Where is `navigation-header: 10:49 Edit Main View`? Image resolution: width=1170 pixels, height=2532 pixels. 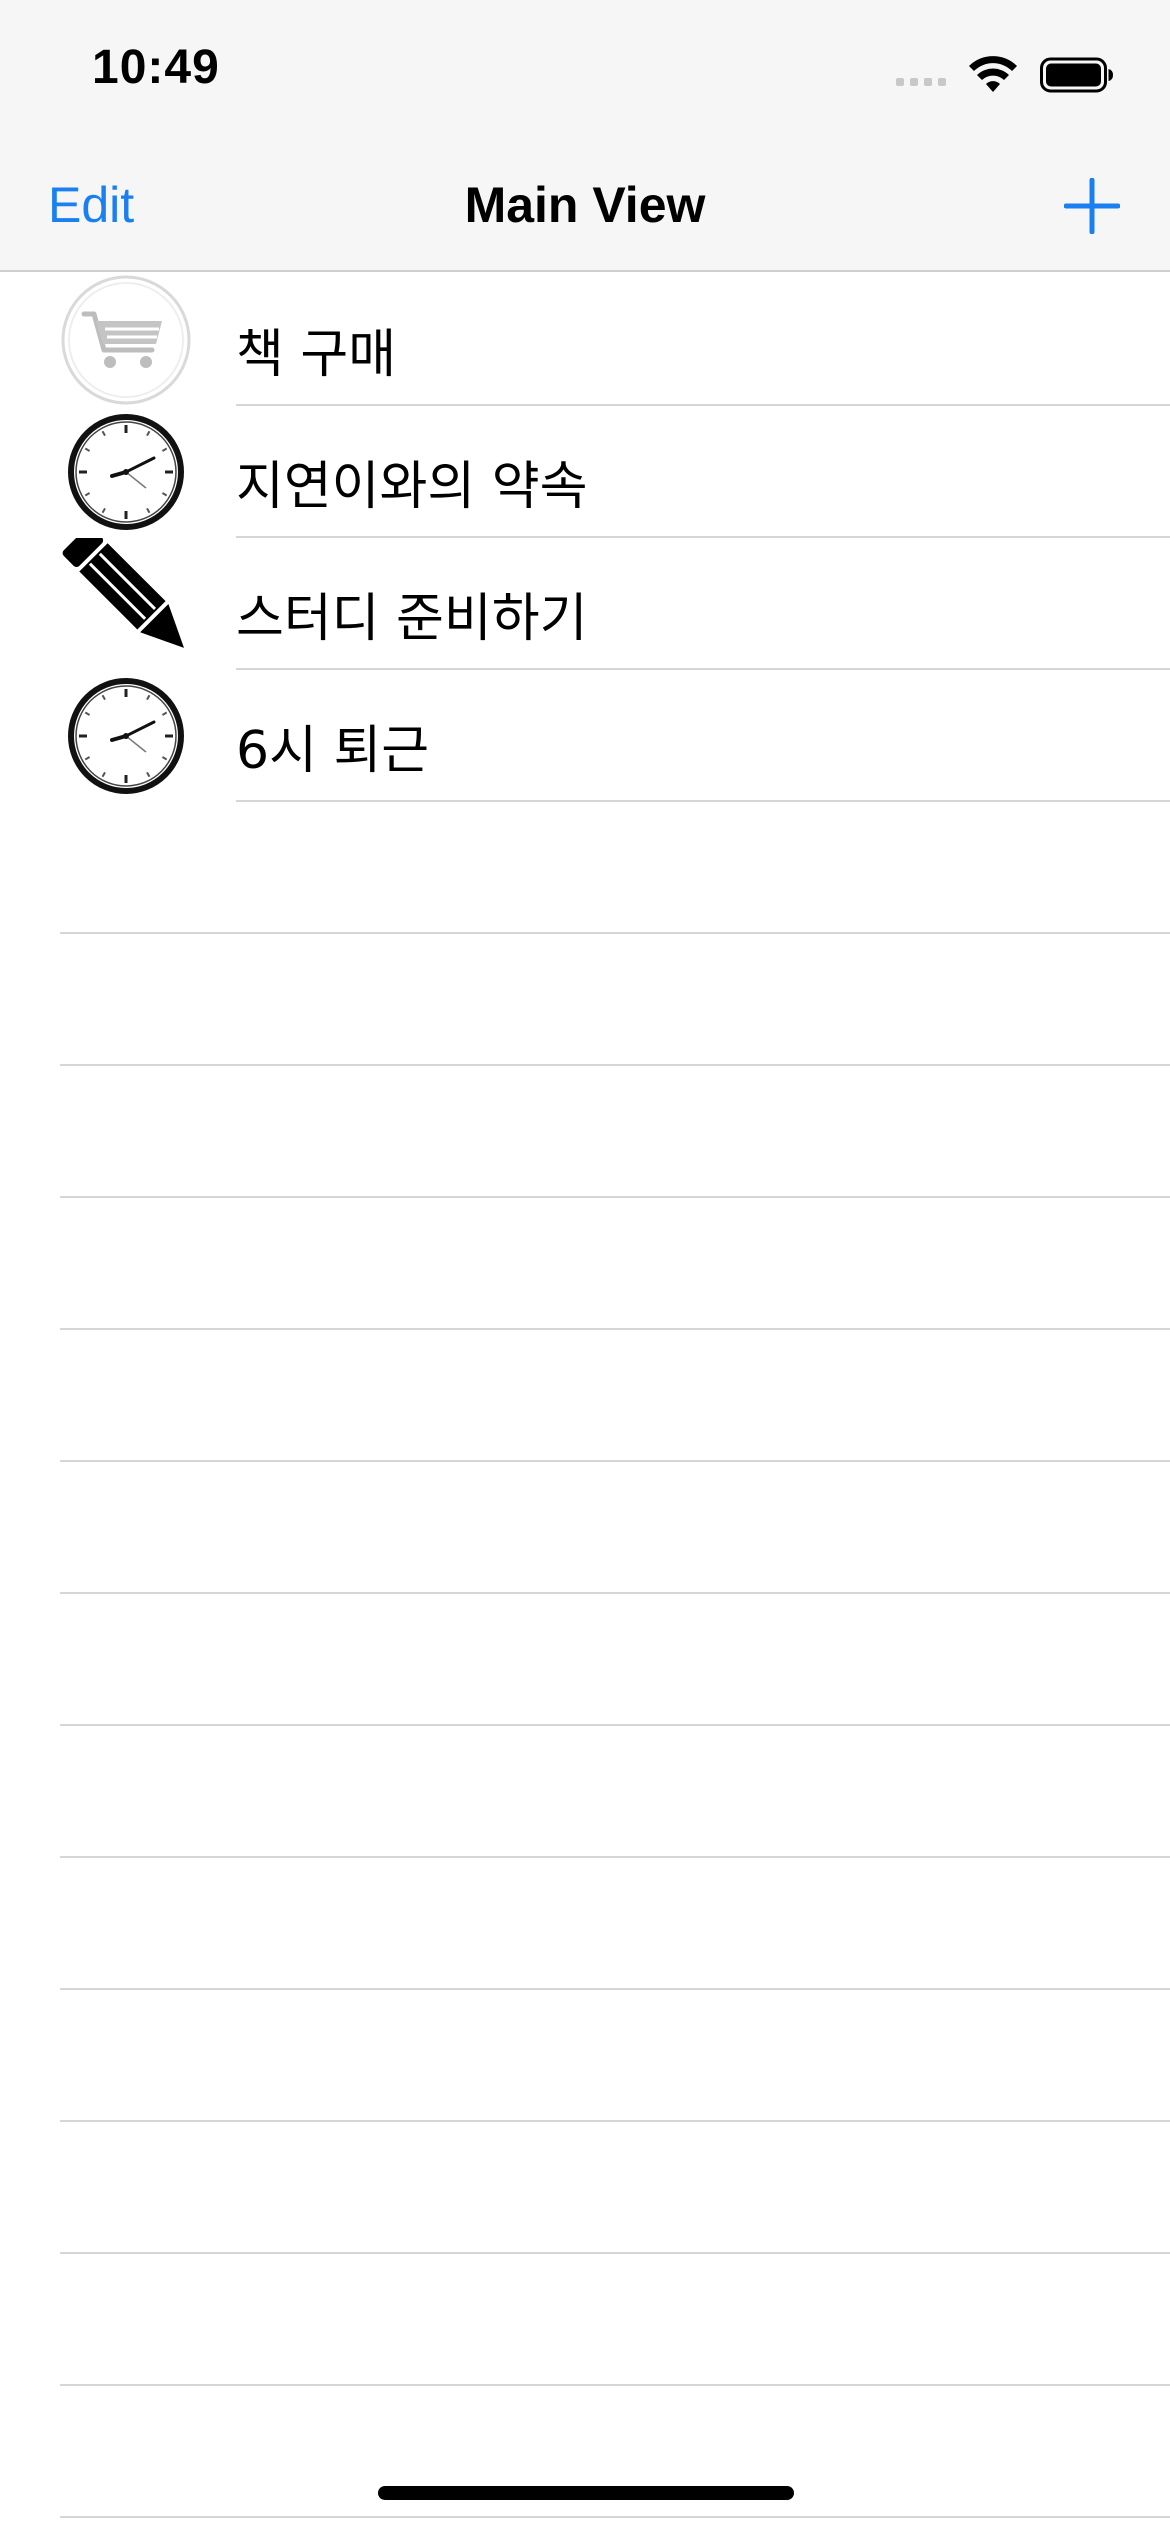 navigation-header: 10:49 Edit Main View is located at coordinates (585, 136).